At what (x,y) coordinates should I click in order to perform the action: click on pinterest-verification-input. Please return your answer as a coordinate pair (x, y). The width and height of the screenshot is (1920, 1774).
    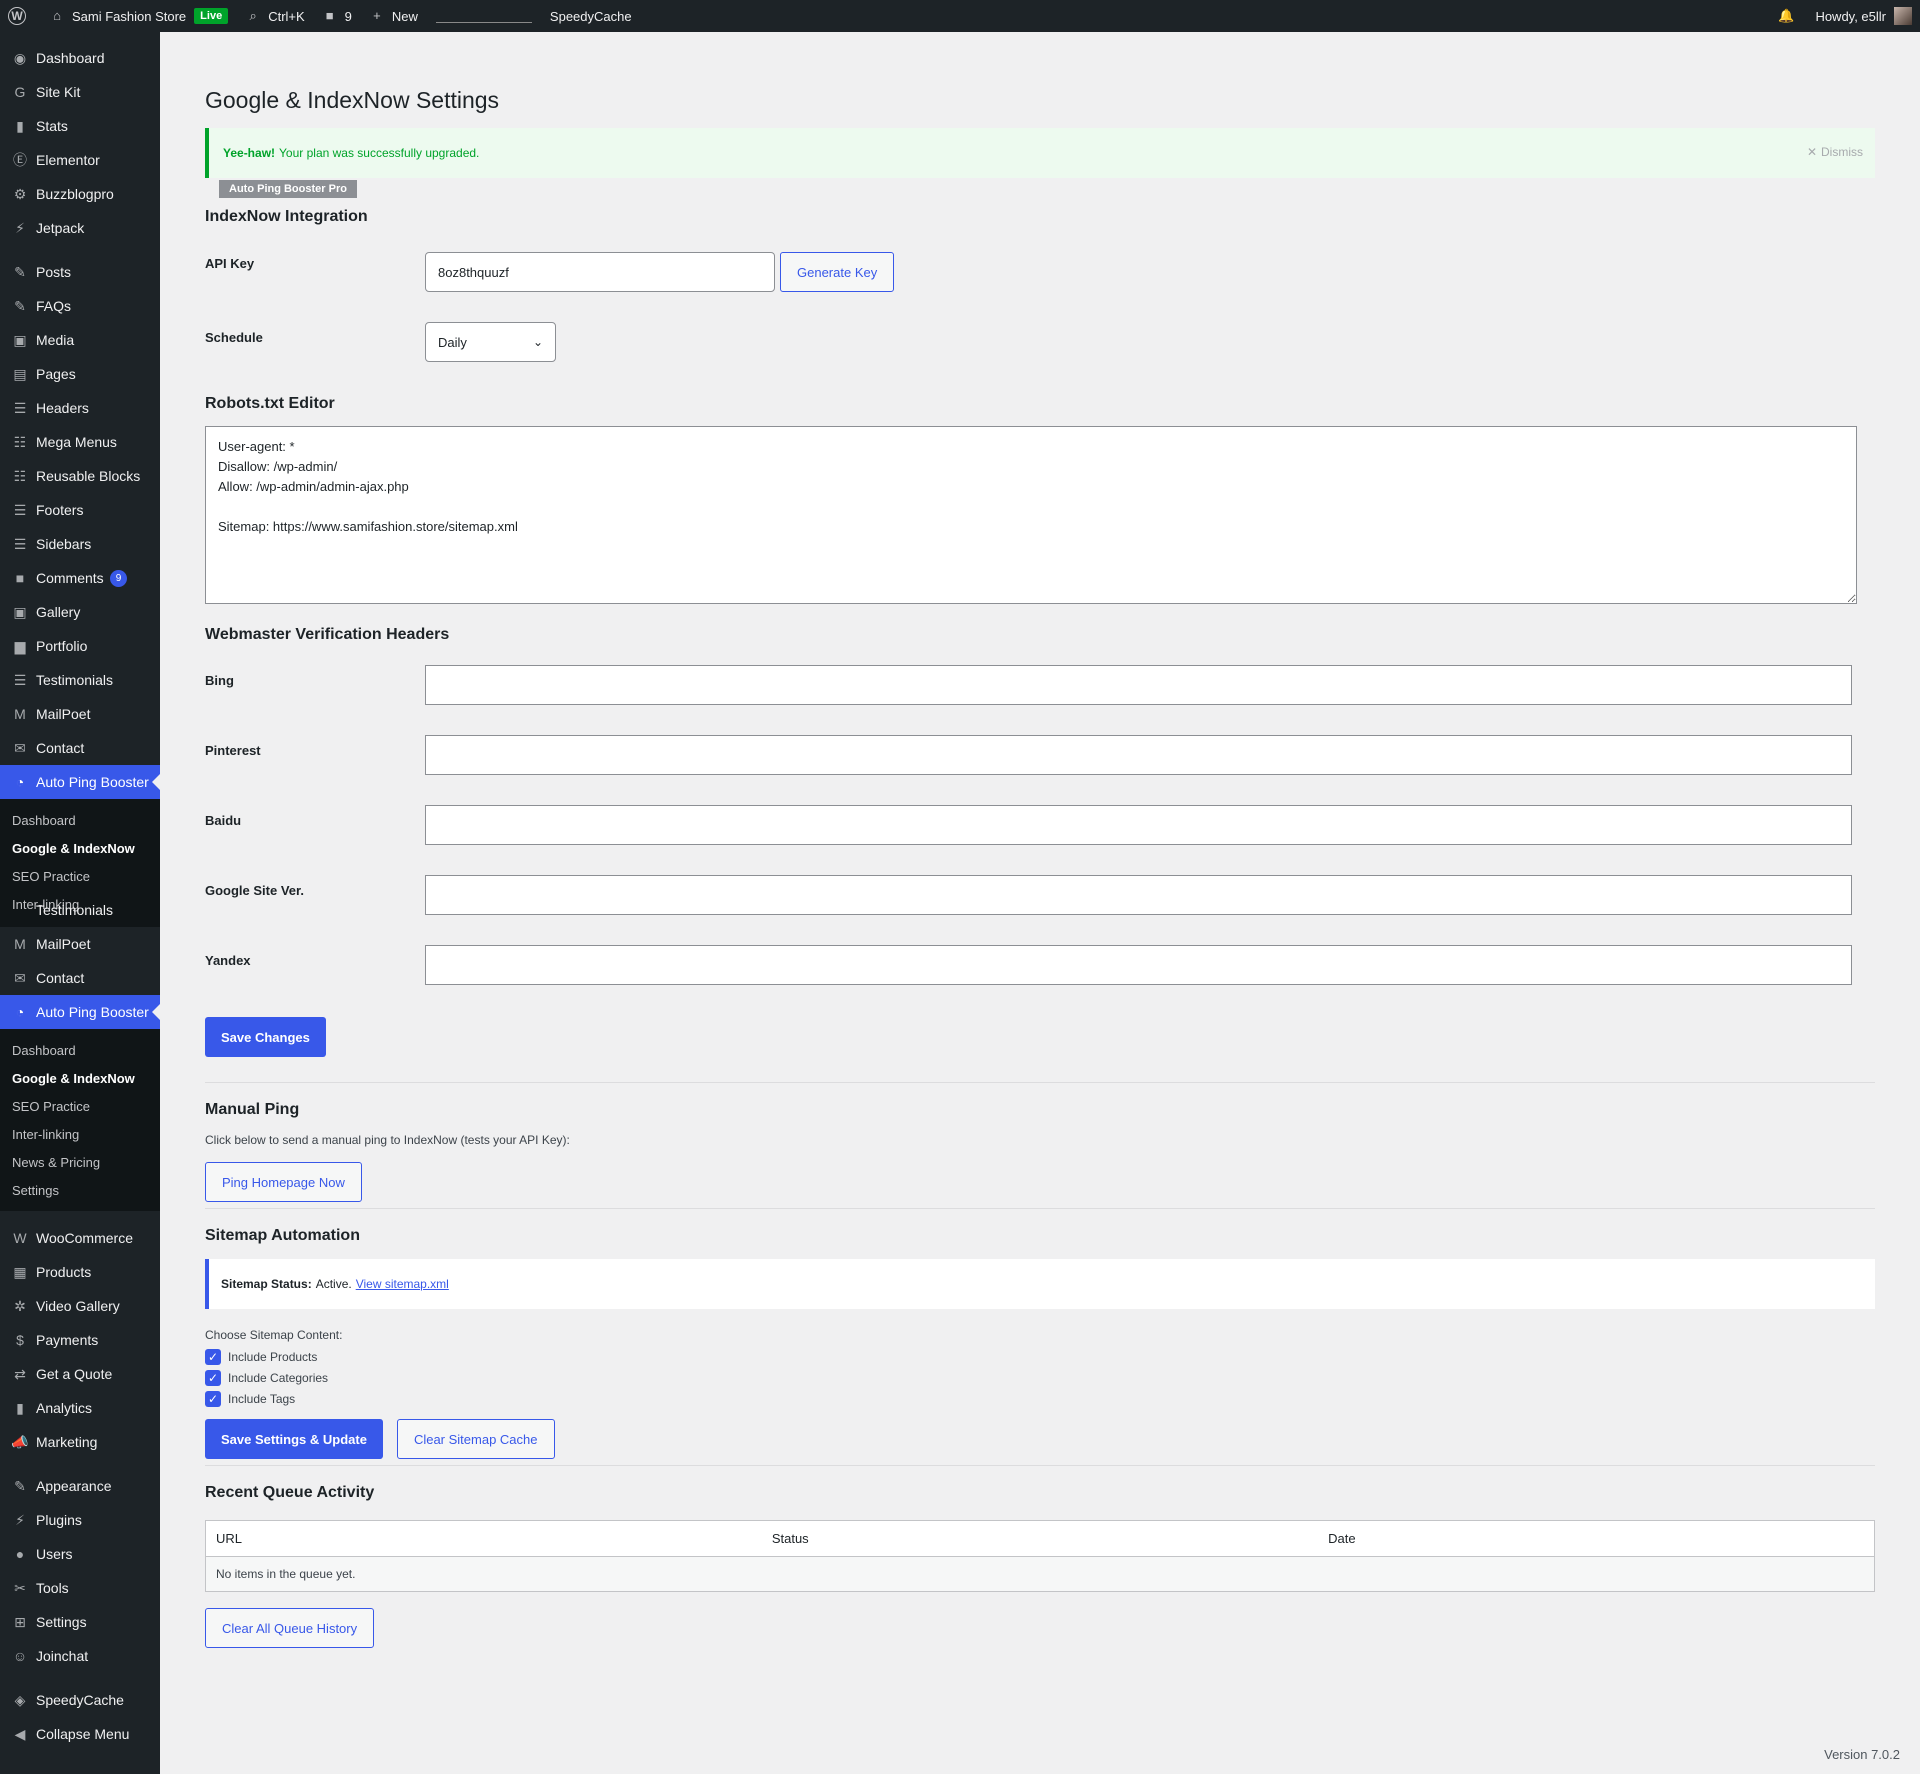
    Looking at the image, I should click on (1138, 755).